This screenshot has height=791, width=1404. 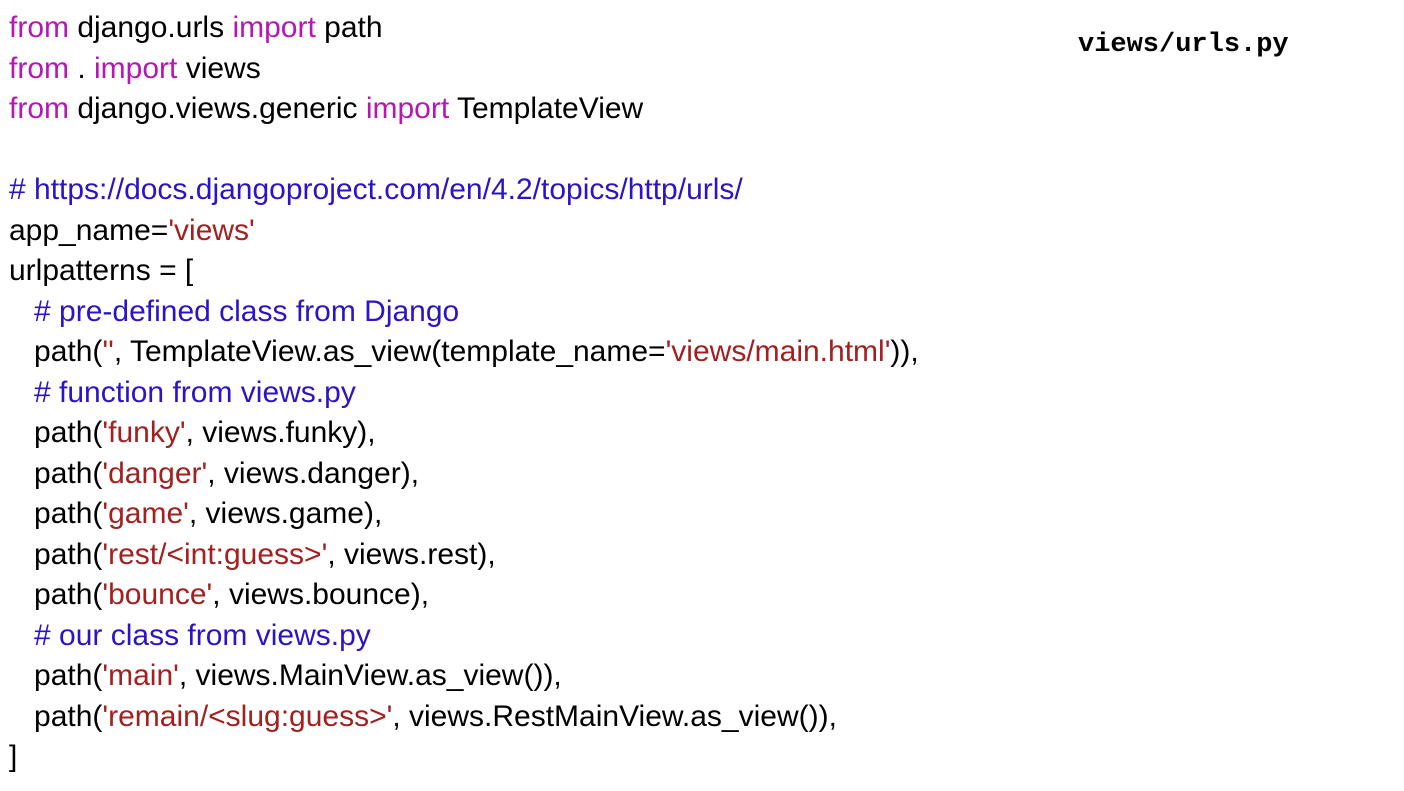 What do you see at coordinates (370, 675) in the screenshot?
I see `code-token: , views.MainView.as_view()),` at bounding box center [370, 675].